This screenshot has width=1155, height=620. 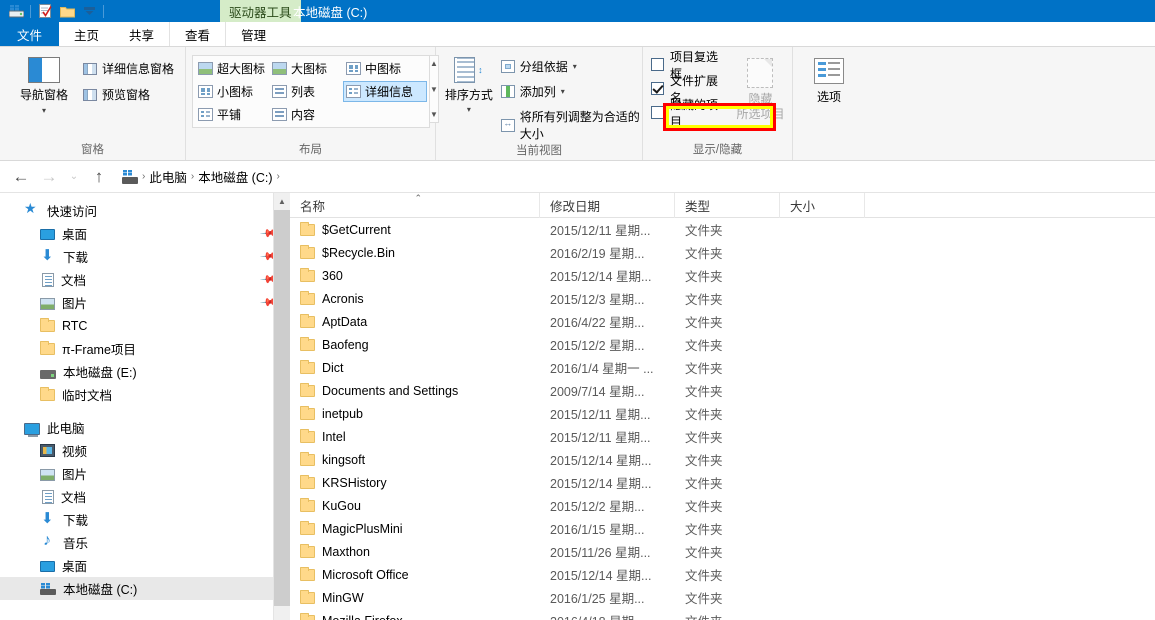 I want to click on column-header-name: ⌃ 名称, so click(x=415, y=205).